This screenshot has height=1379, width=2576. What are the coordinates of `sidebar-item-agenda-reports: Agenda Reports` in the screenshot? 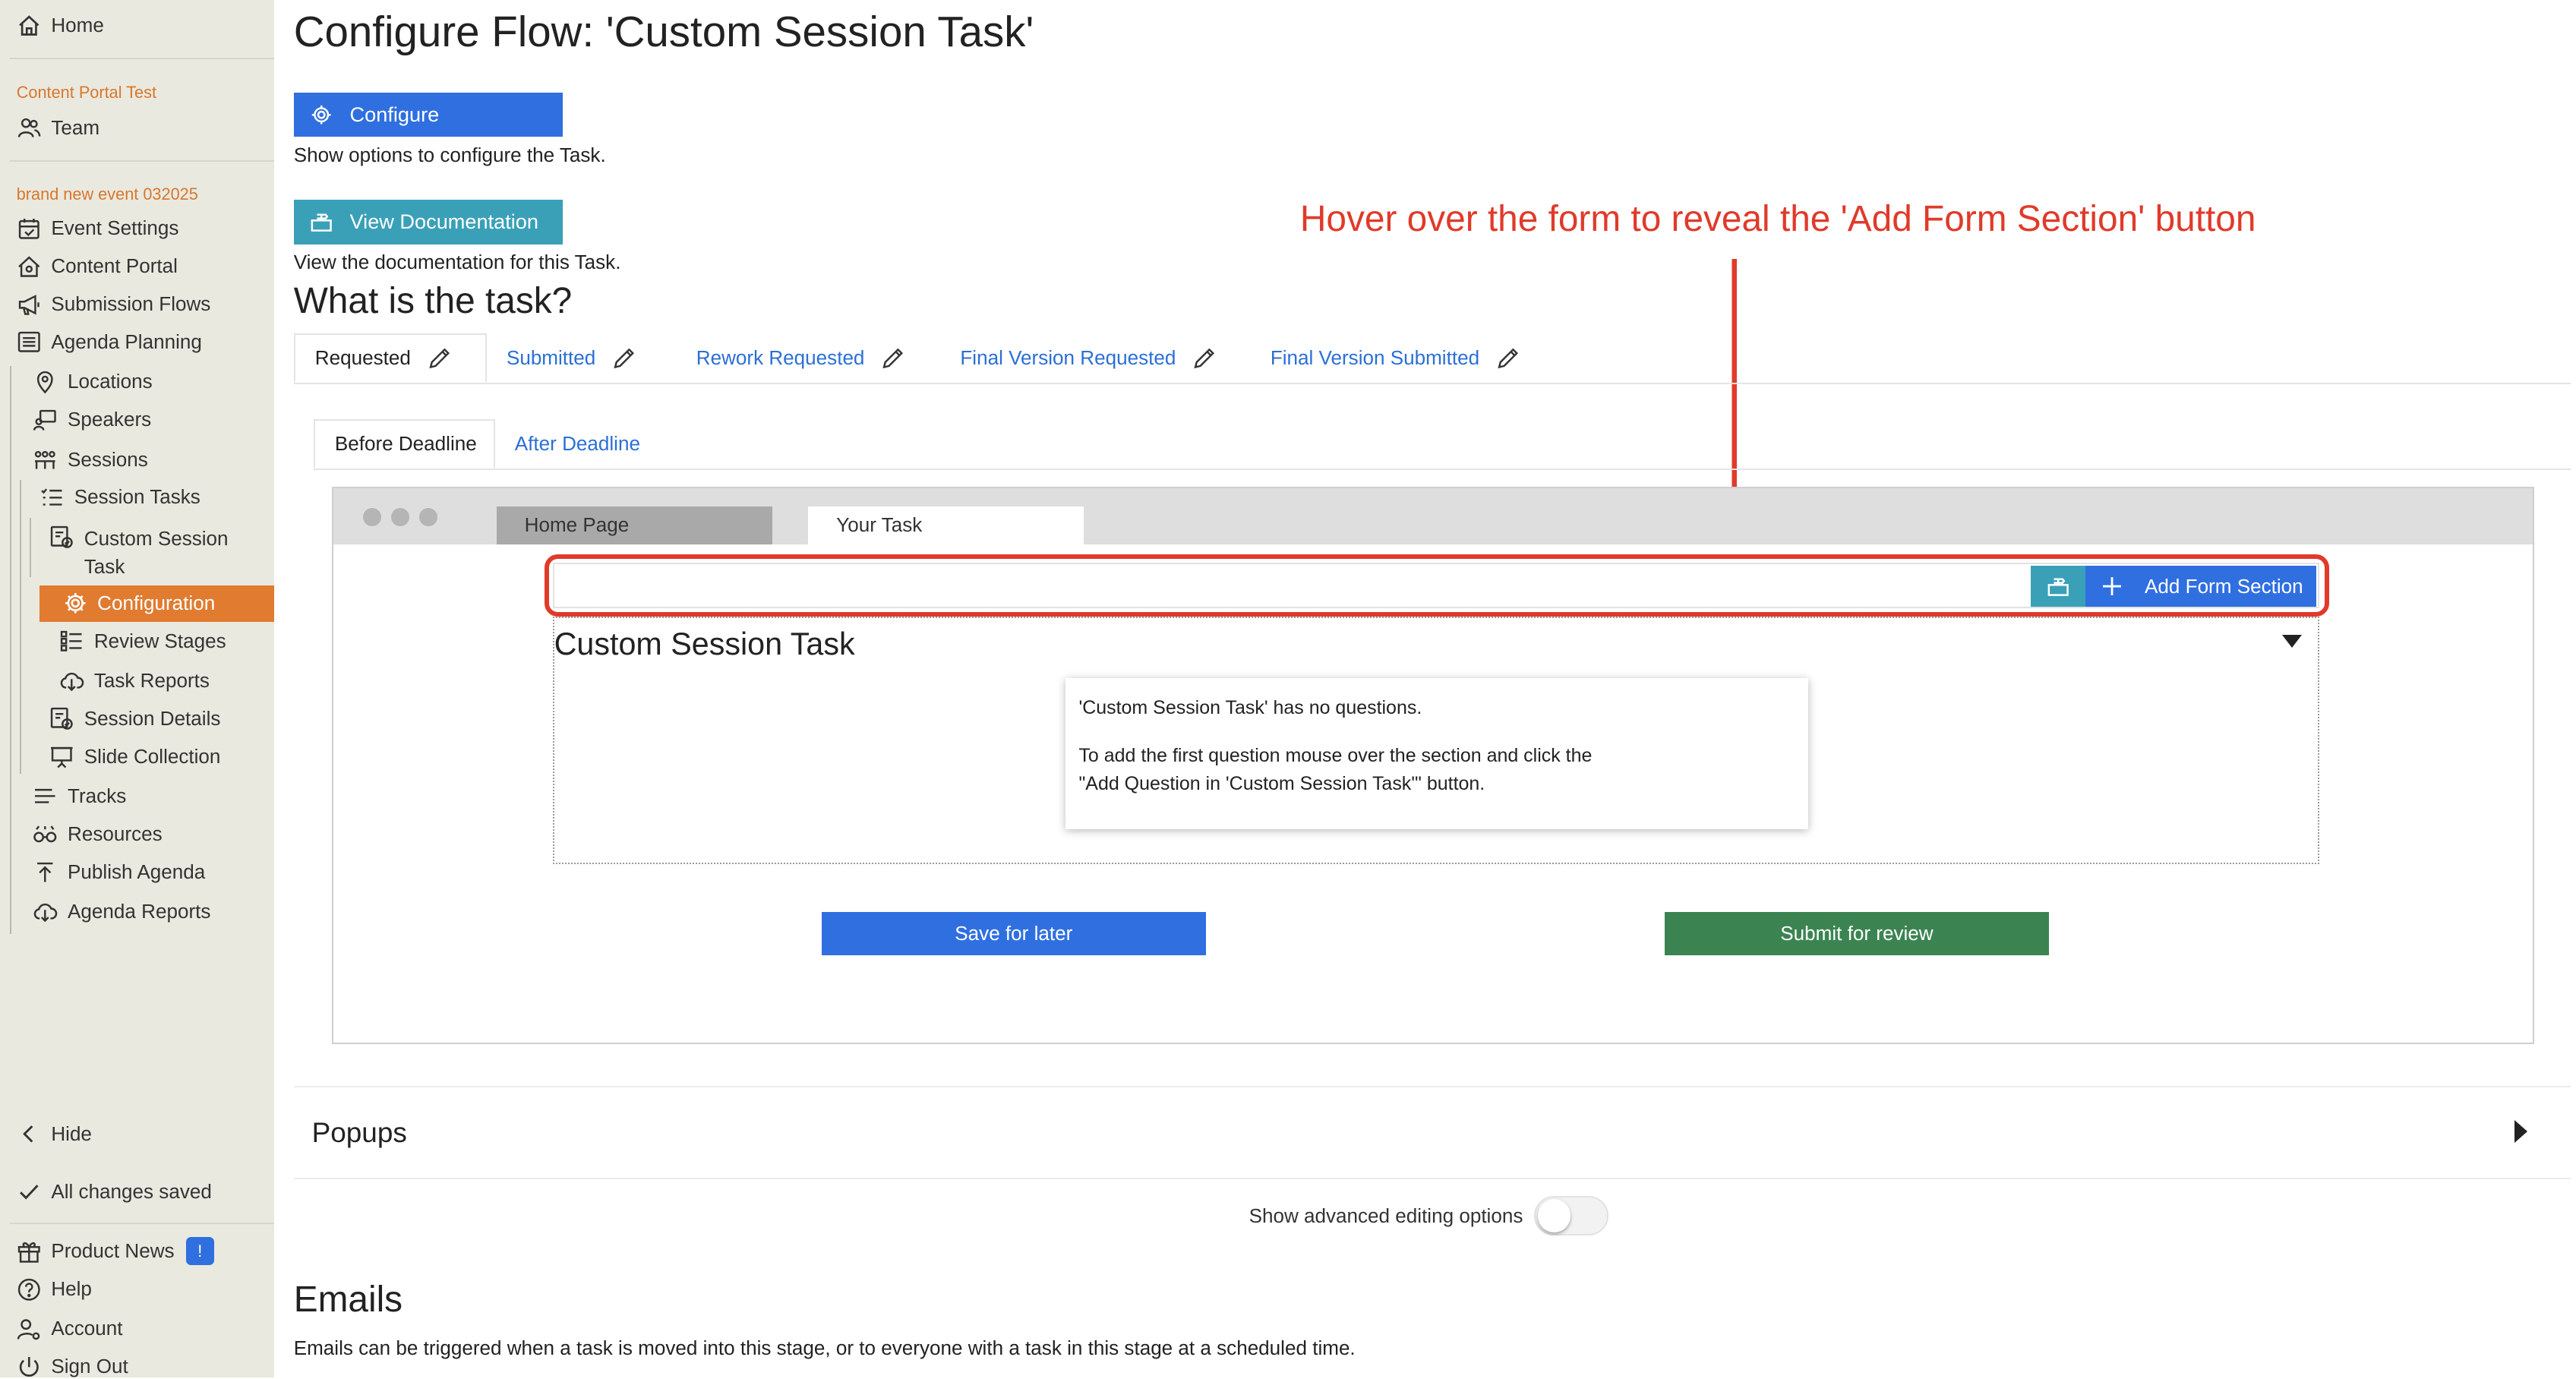 It's located at (121, 911).